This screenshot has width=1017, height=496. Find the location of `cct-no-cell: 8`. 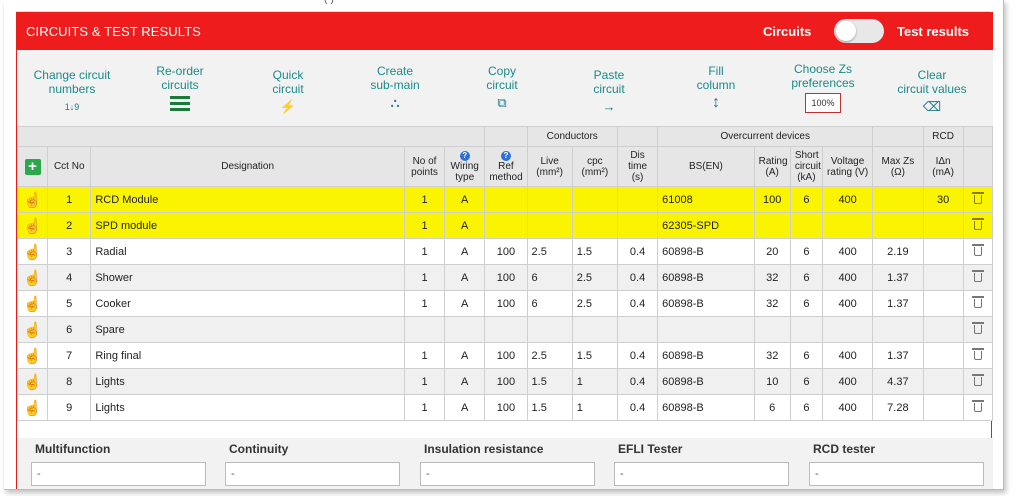

cct-no-cell: 8 is located at coordinates (69, 381).